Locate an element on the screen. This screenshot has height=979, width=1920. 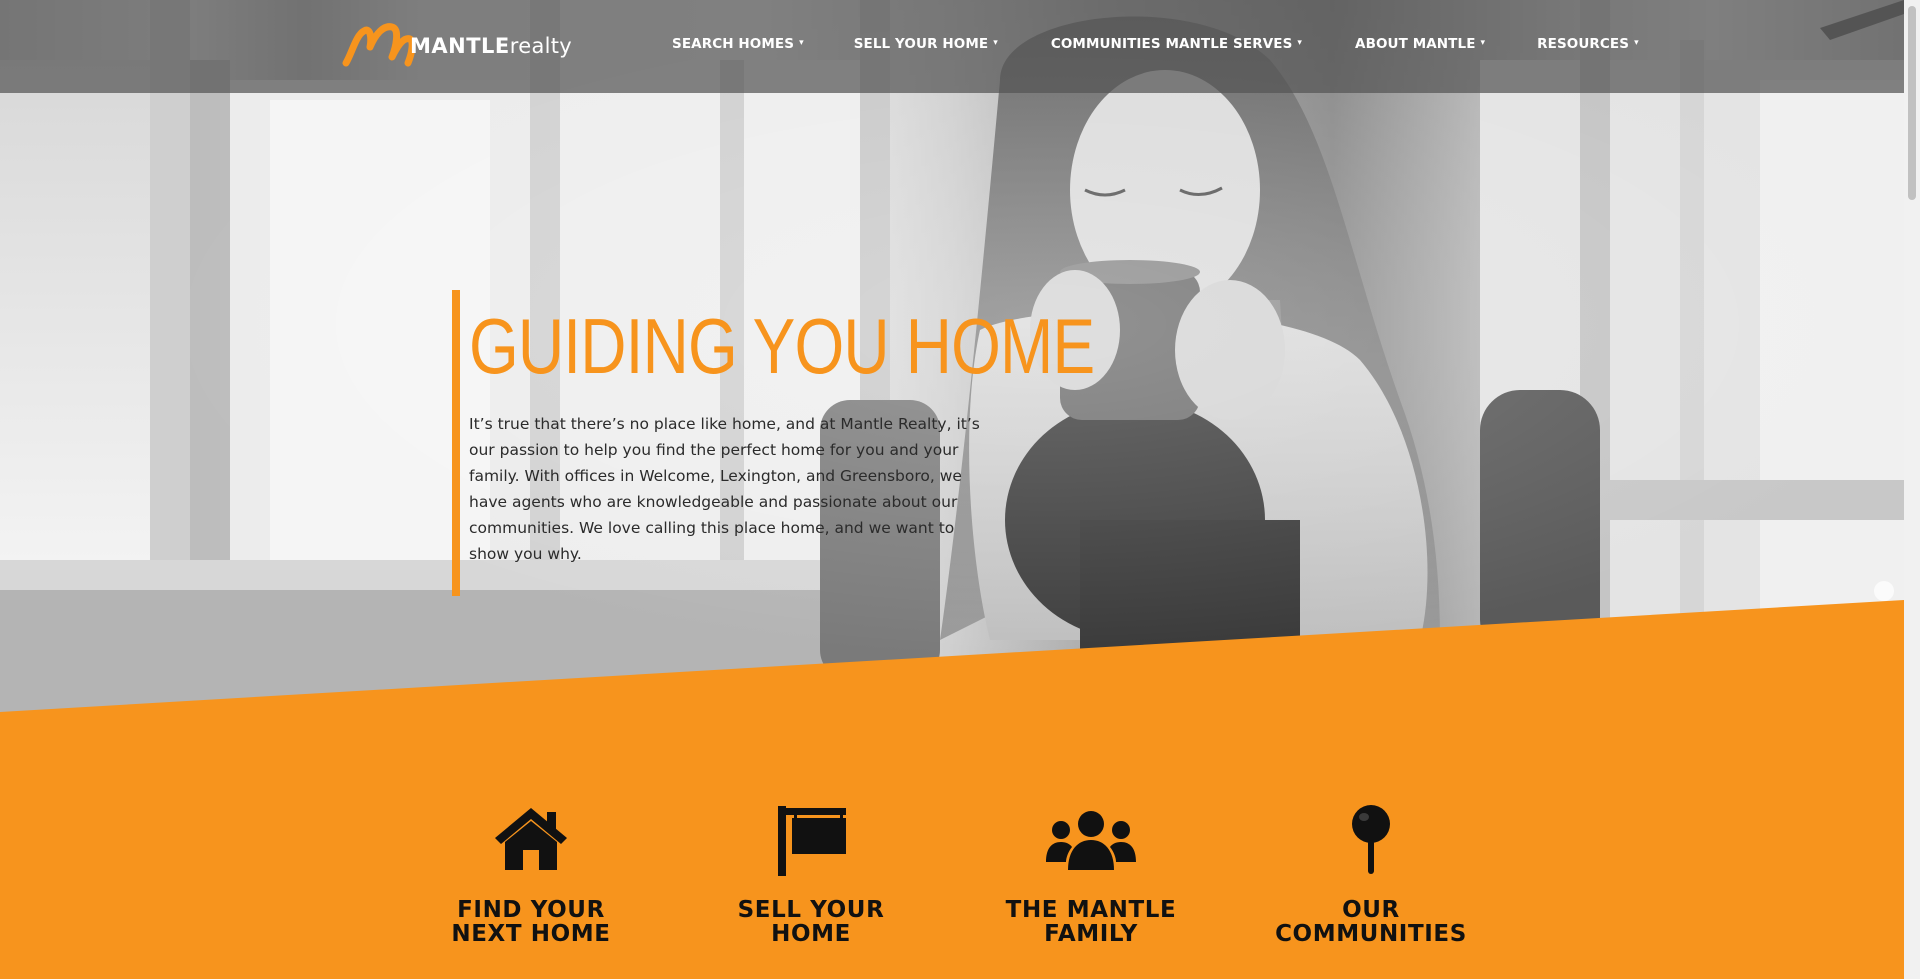
feature-find-home: FIND YOUR NEXT HOME is located at coordinates (531, 875).